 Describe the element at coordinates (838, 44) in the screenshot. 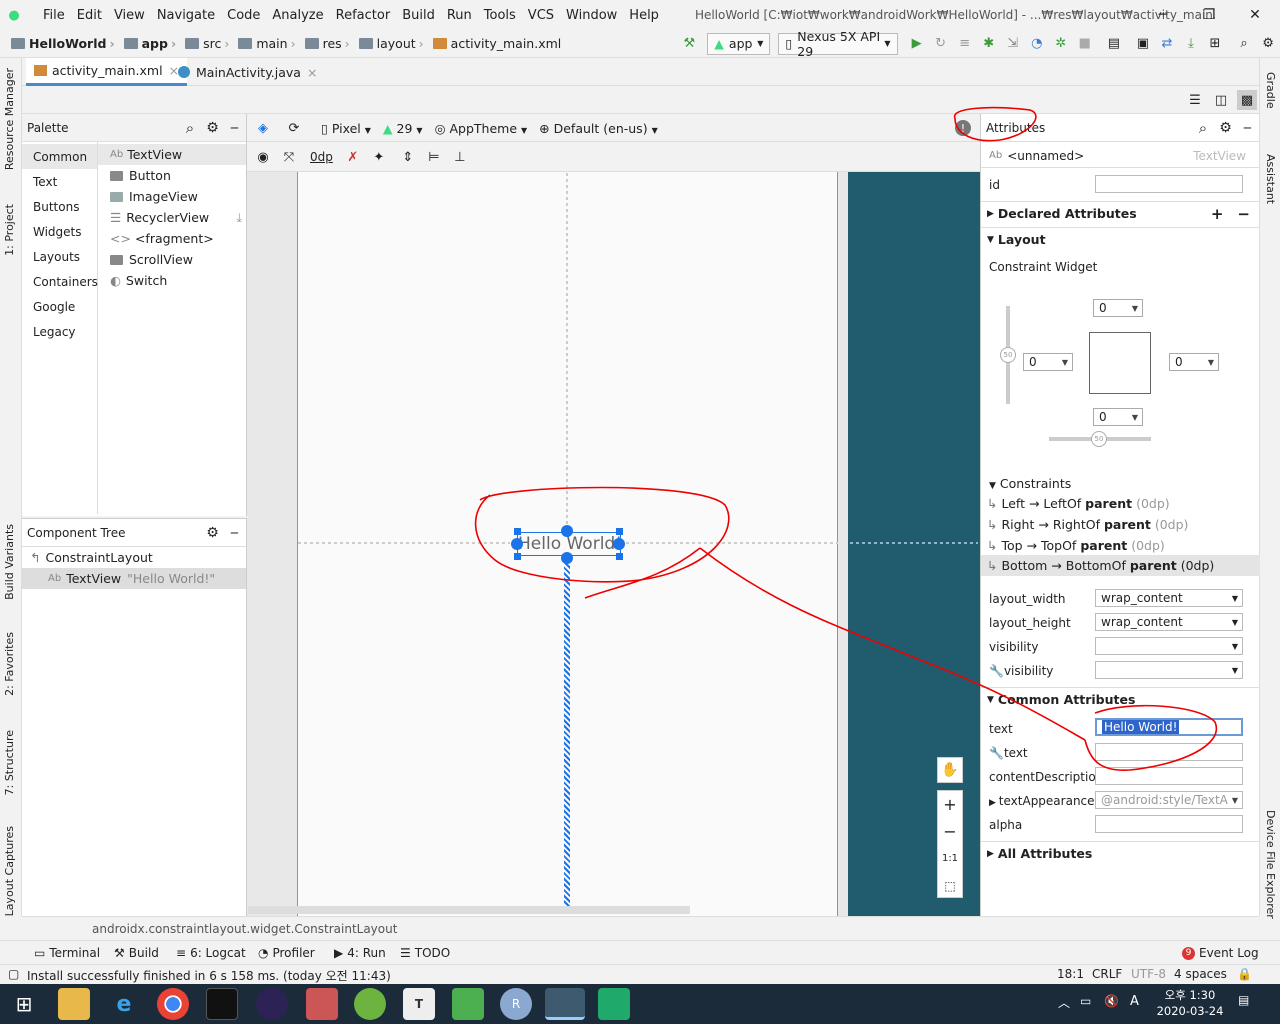

I see `device-select: ▯ Nexus 5X API 29 ▼` at that location.